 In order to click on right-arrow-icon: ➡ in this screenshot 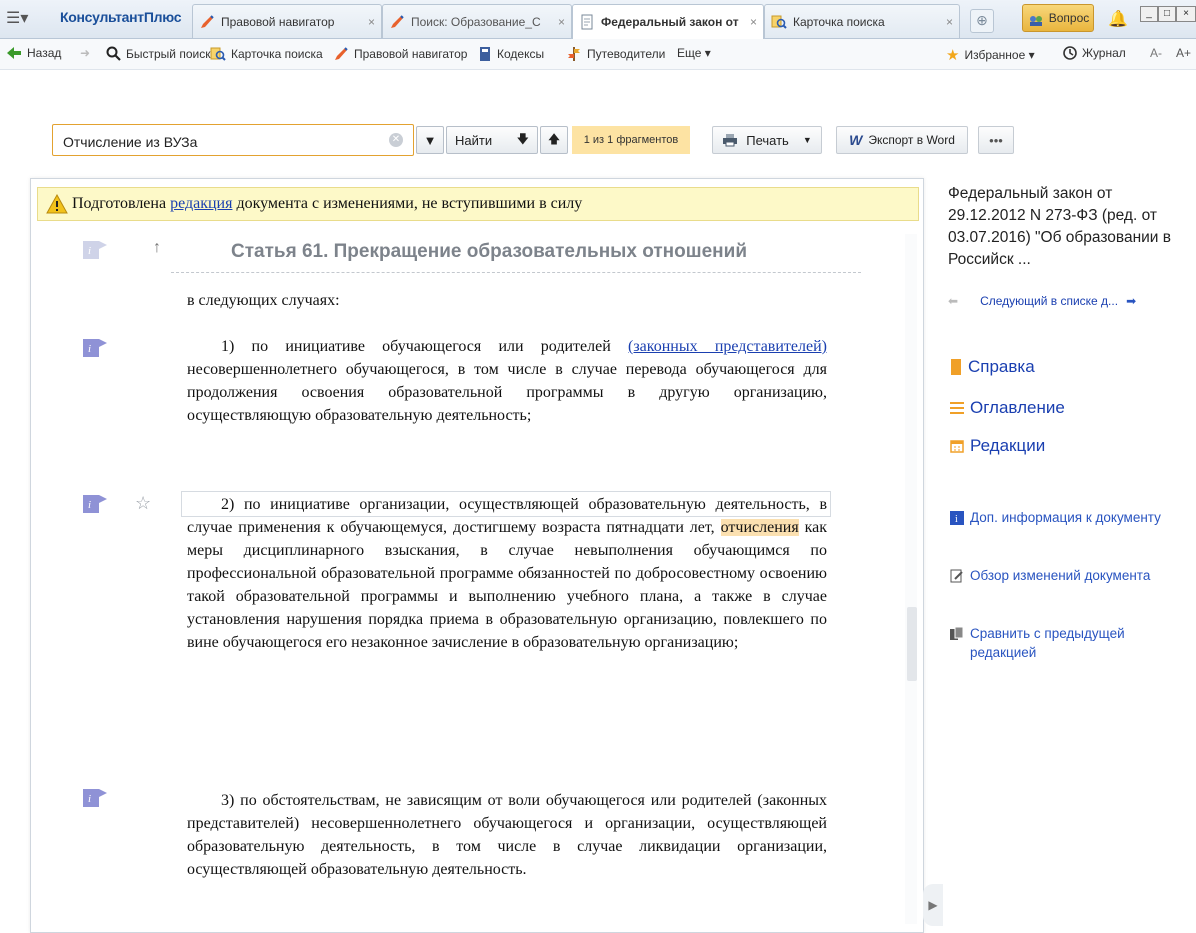, I will do `click(1131, 301)`.